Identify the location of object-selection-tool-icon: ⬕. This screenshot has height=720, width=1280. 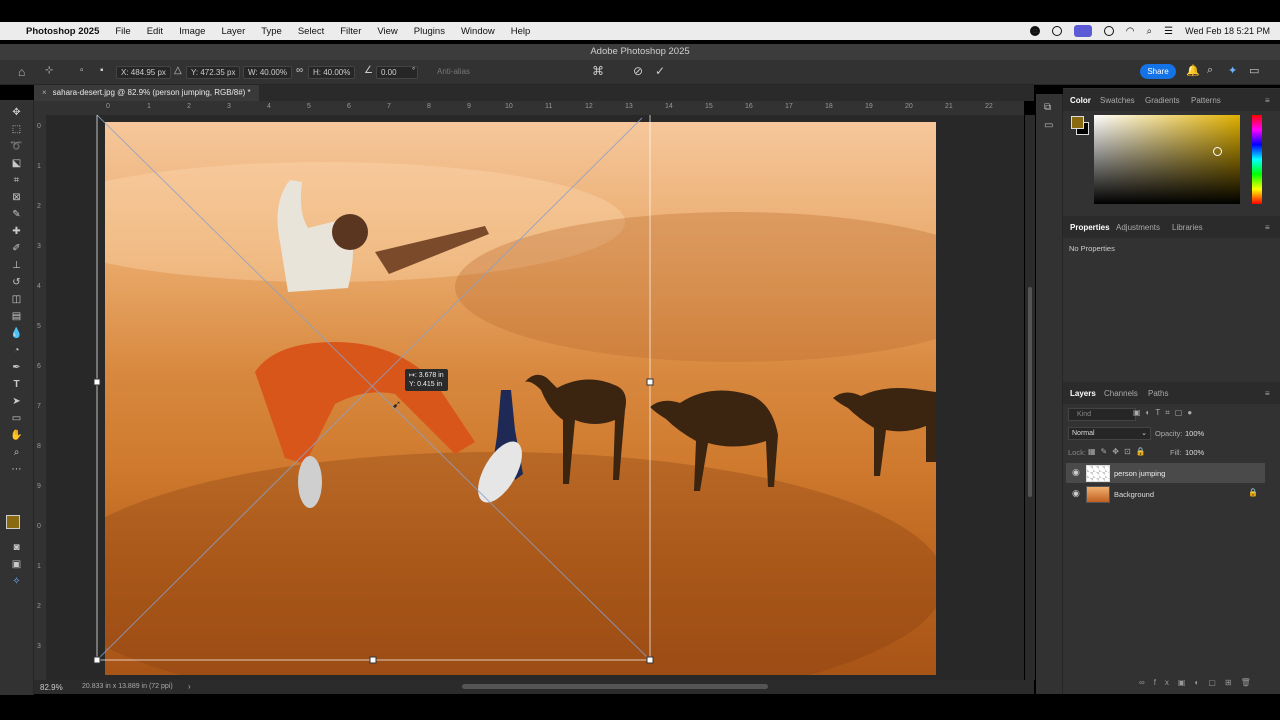
(16, 163).